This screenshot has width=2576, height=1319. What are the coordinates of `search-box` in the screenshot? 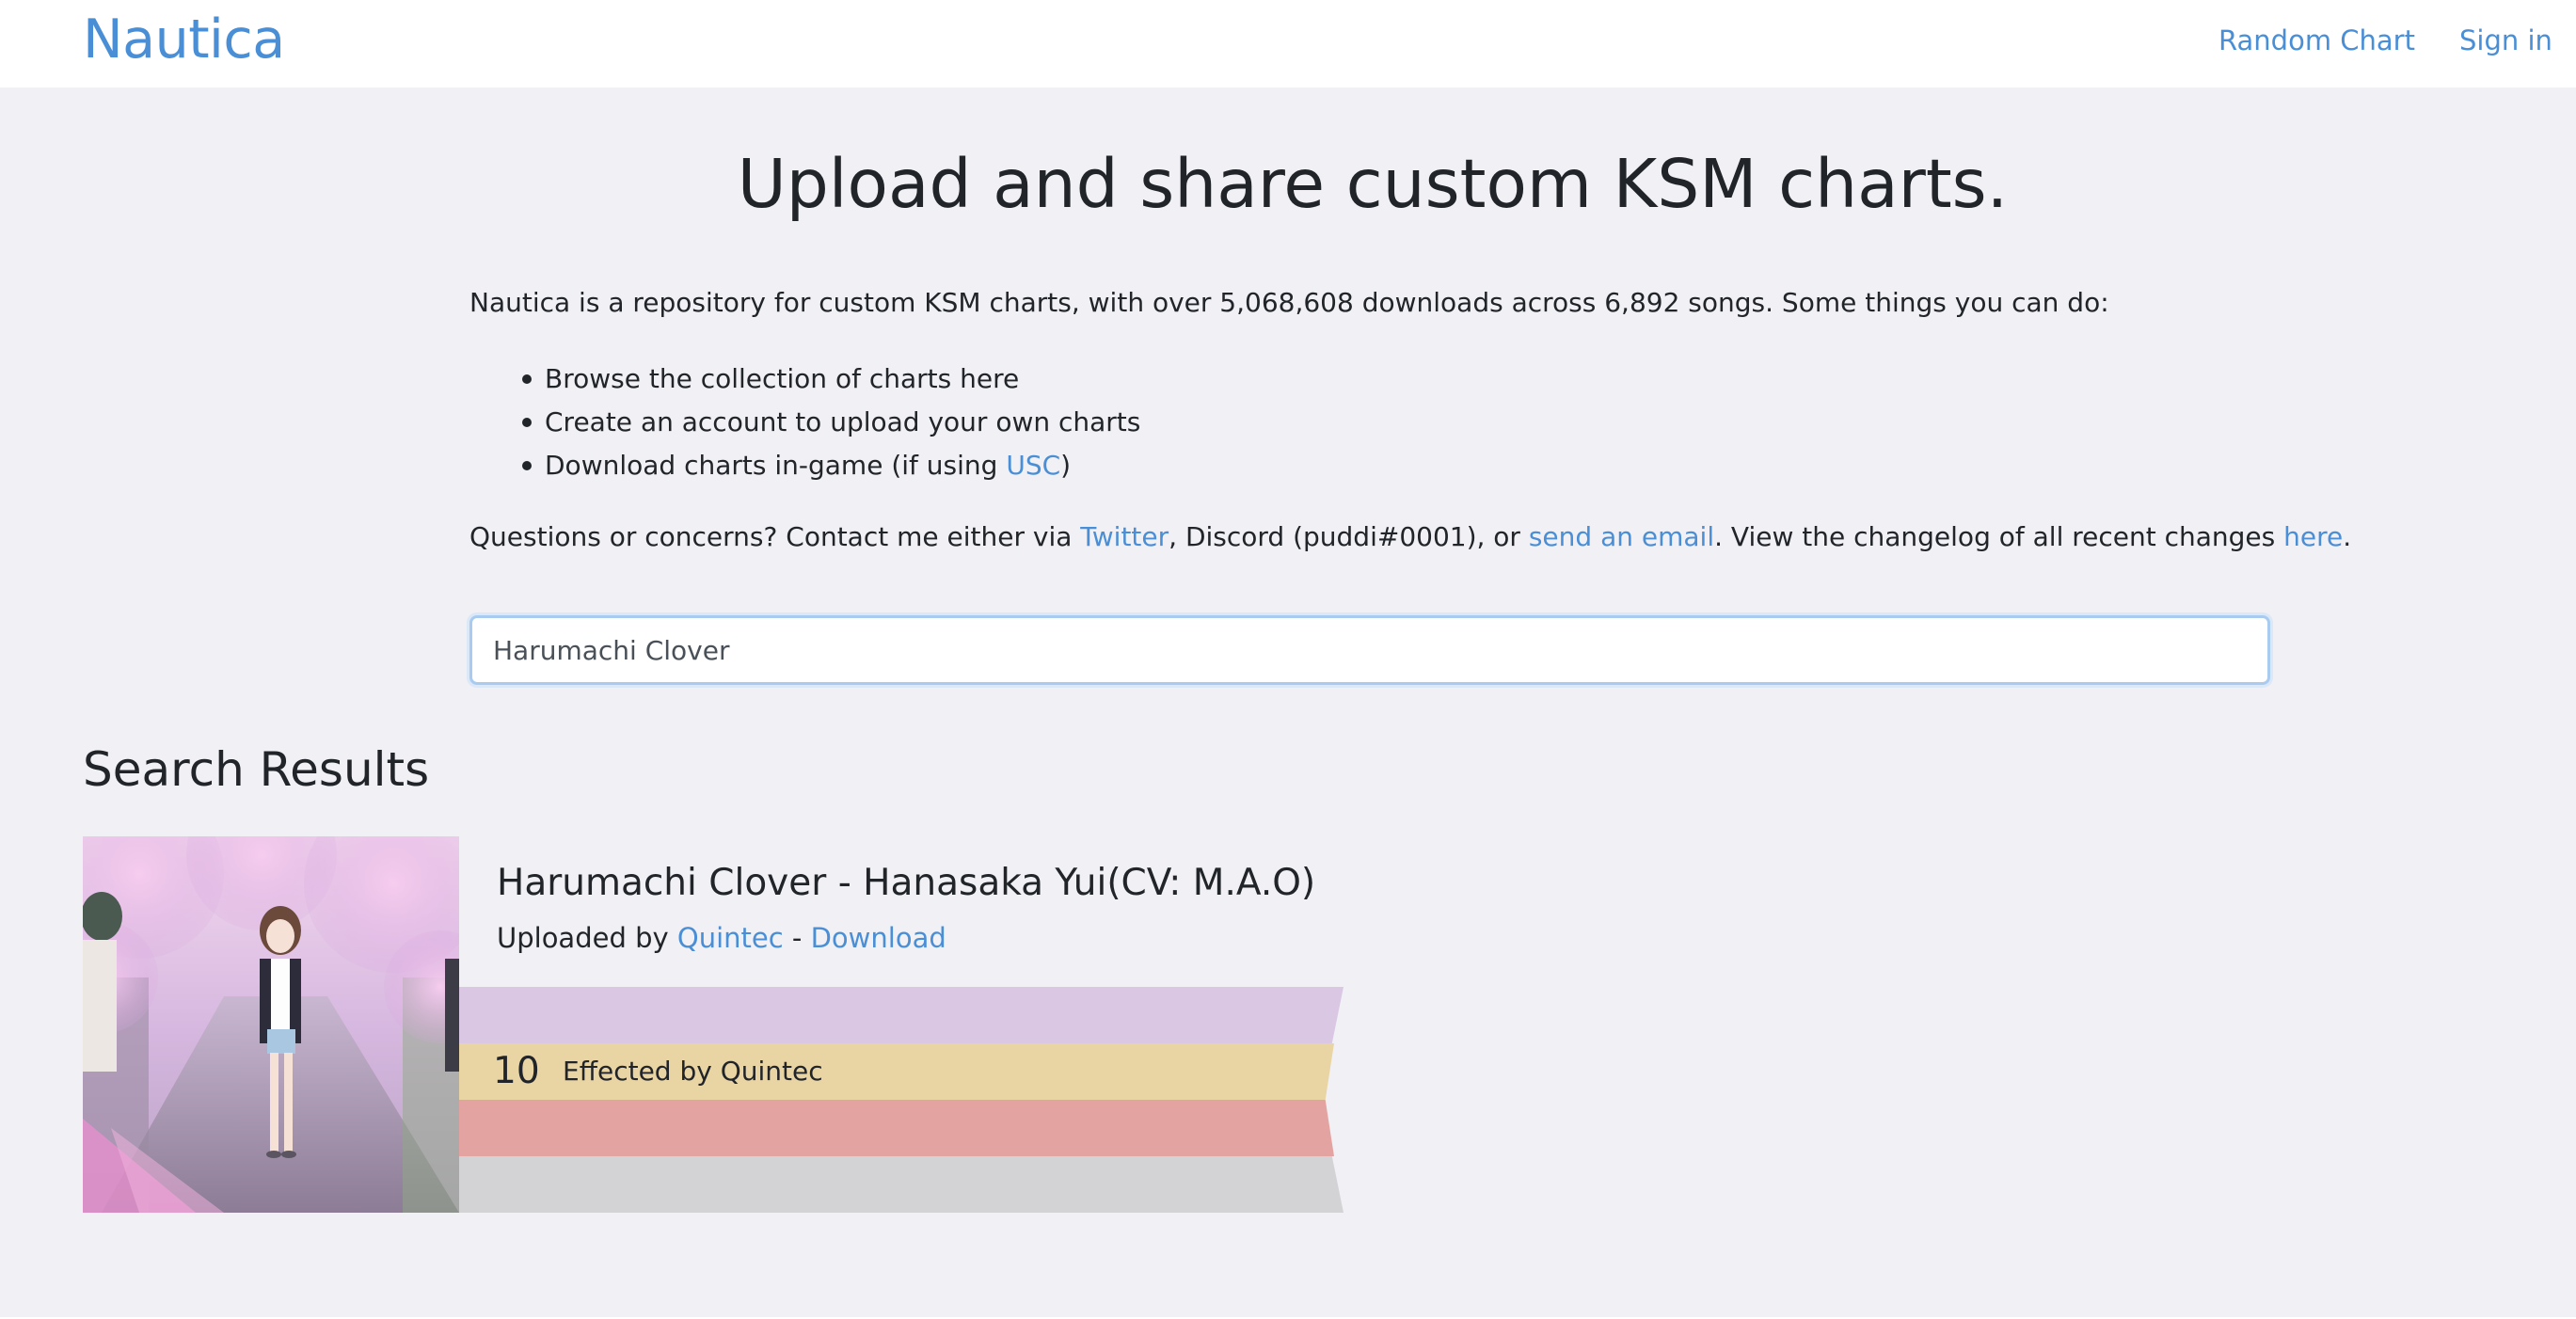 It's located at (1369, 650).